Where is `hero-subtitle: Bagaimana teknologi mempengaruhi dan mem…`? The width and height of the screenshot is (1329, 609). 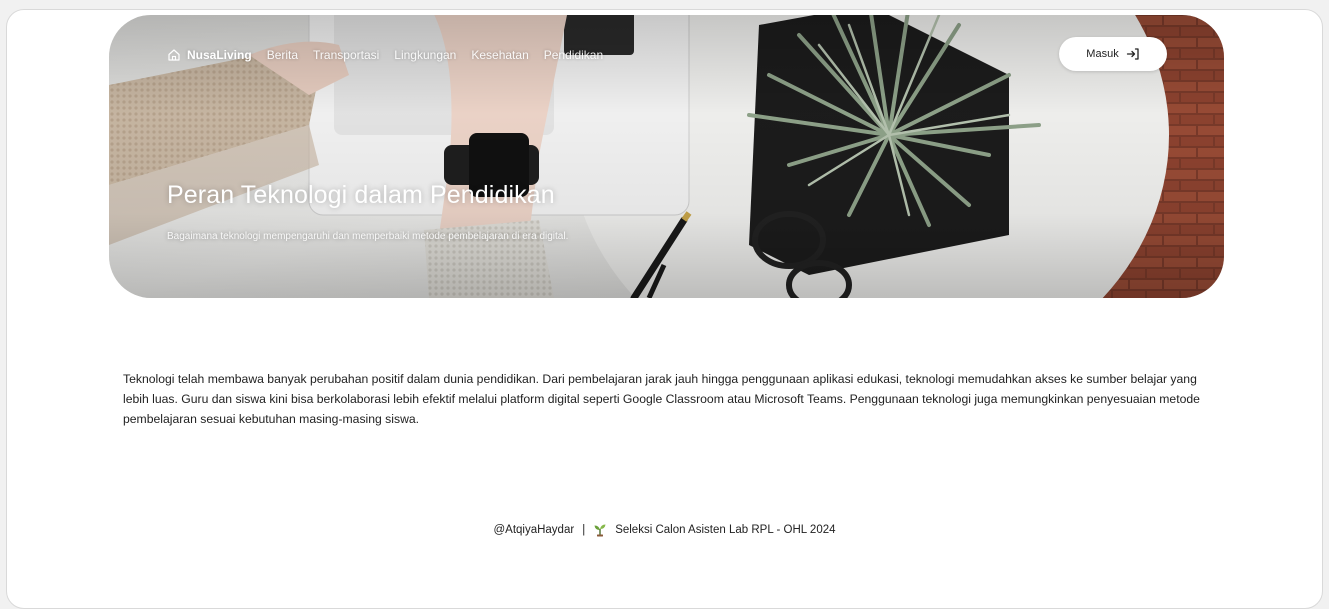 hero-subtitle: Bagaimana teknologi mempengaruhi dan mem… is located at coordinates (368, 236).